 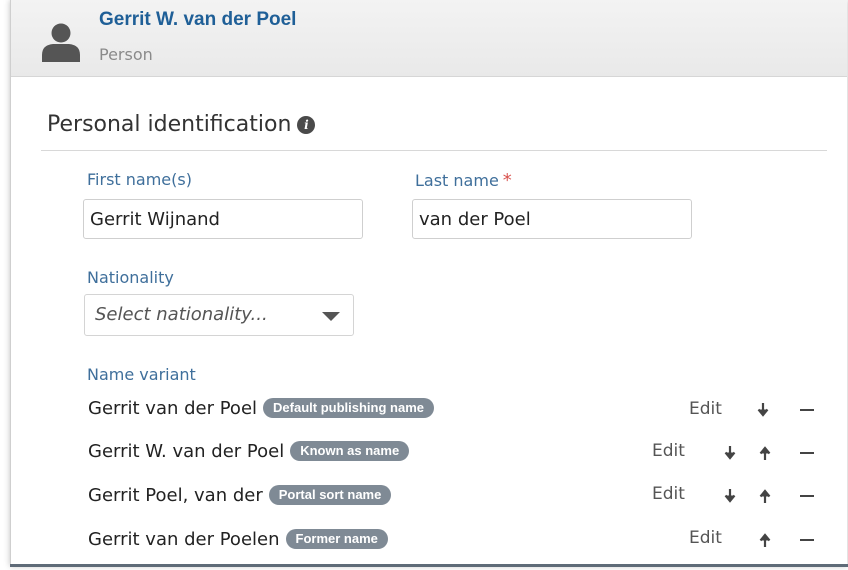 I want to click on person-type: Person, so click(x=126, y=54).